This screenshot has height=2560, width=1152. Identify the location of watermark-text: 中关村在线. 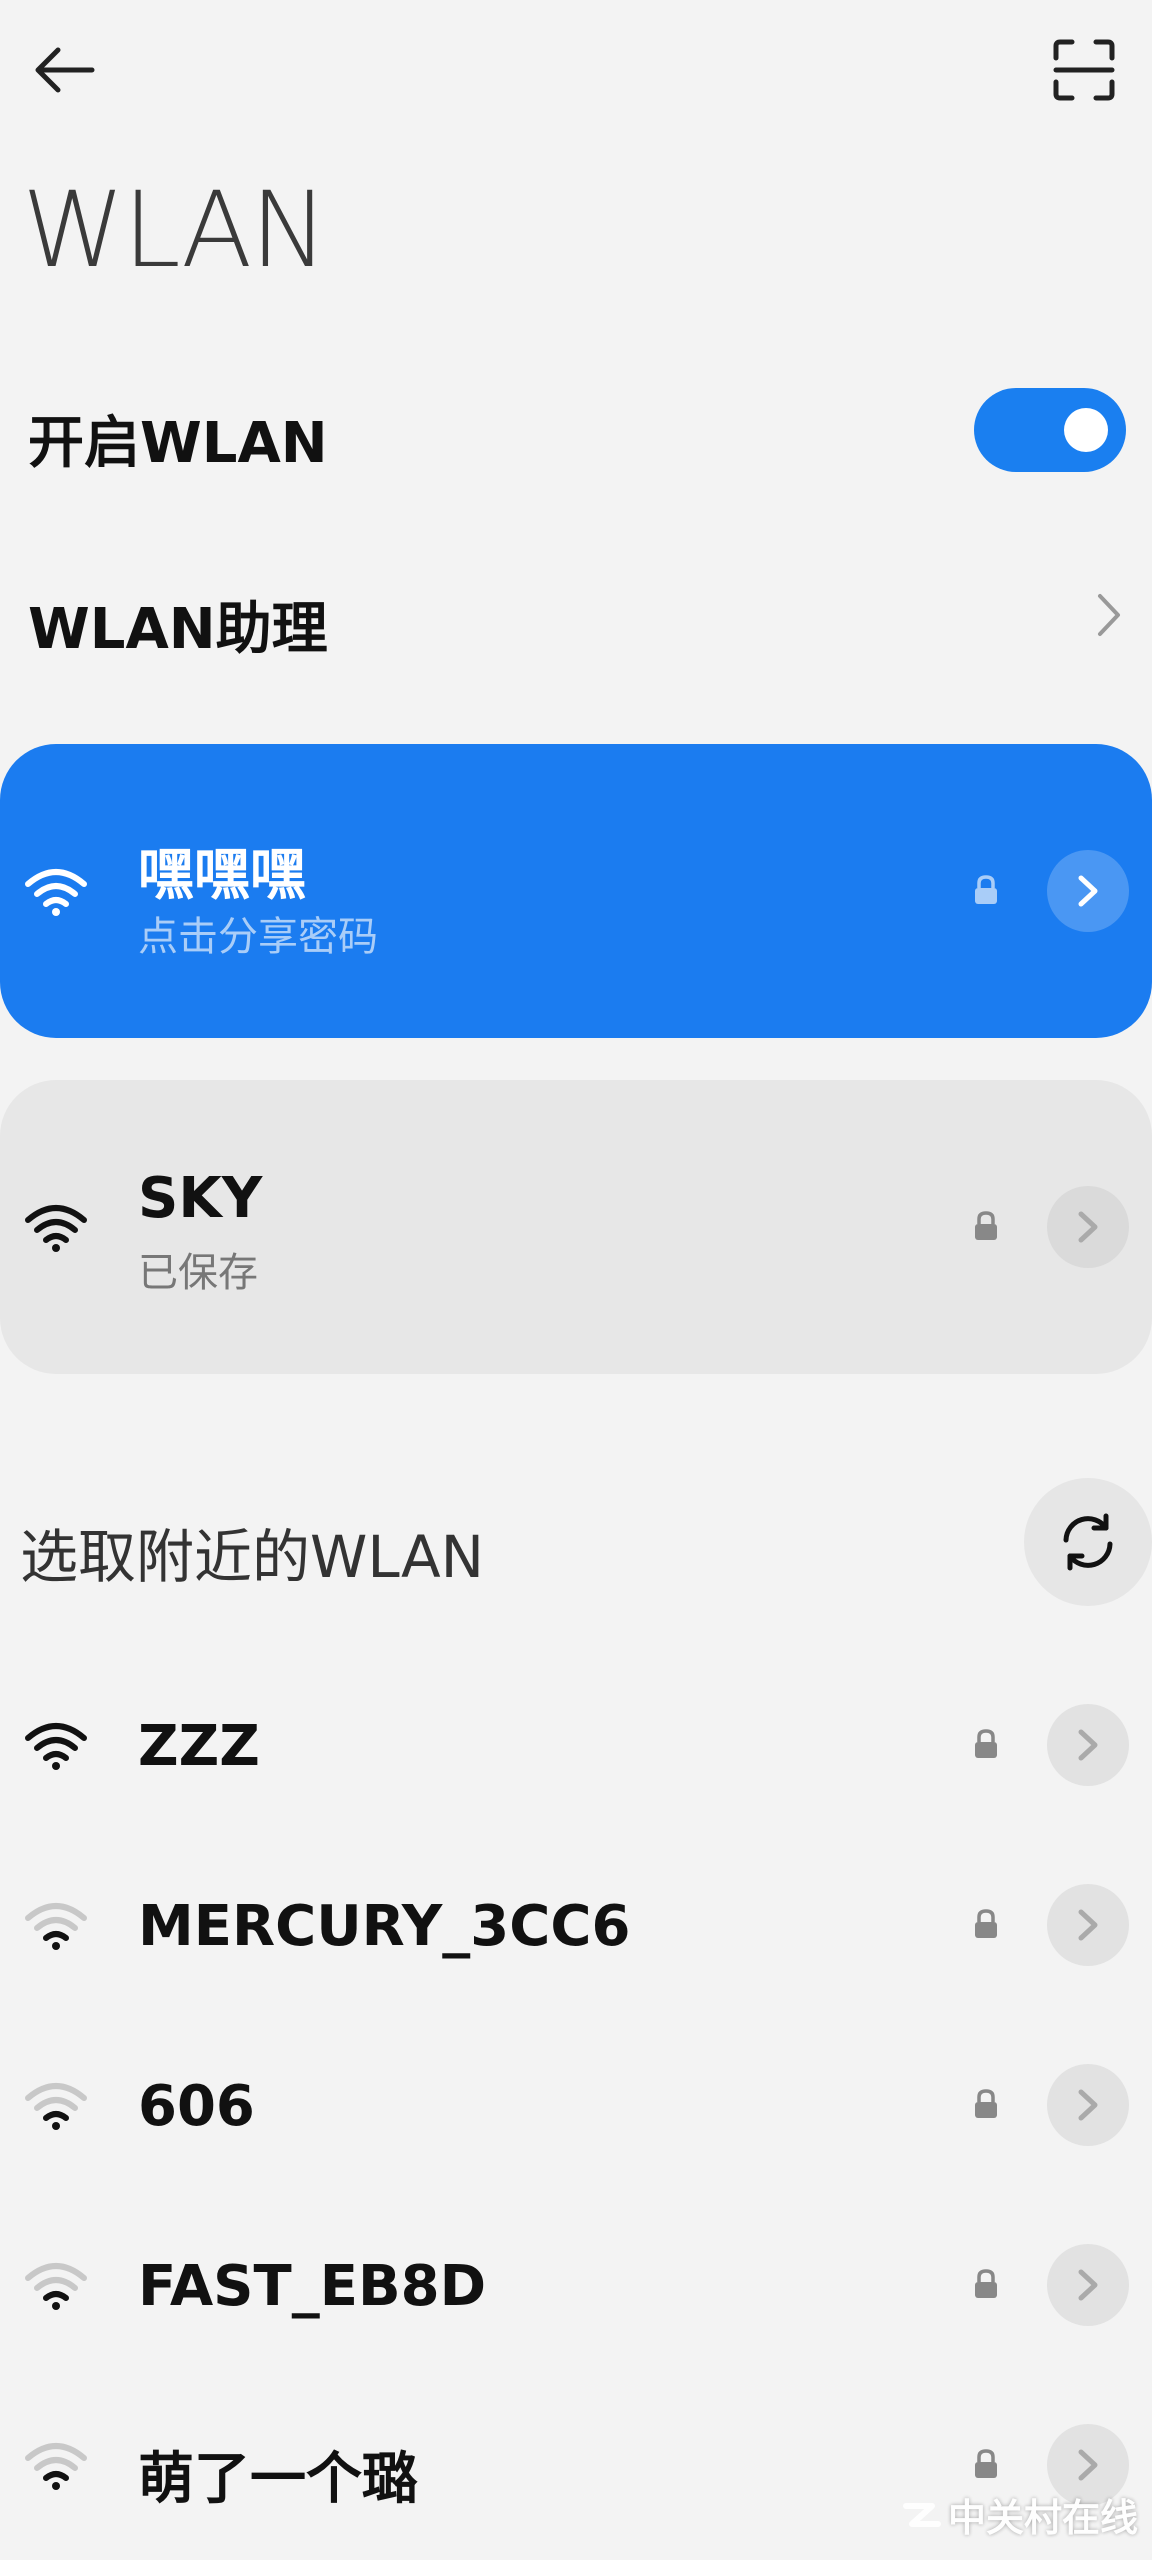
(1042, 2518).